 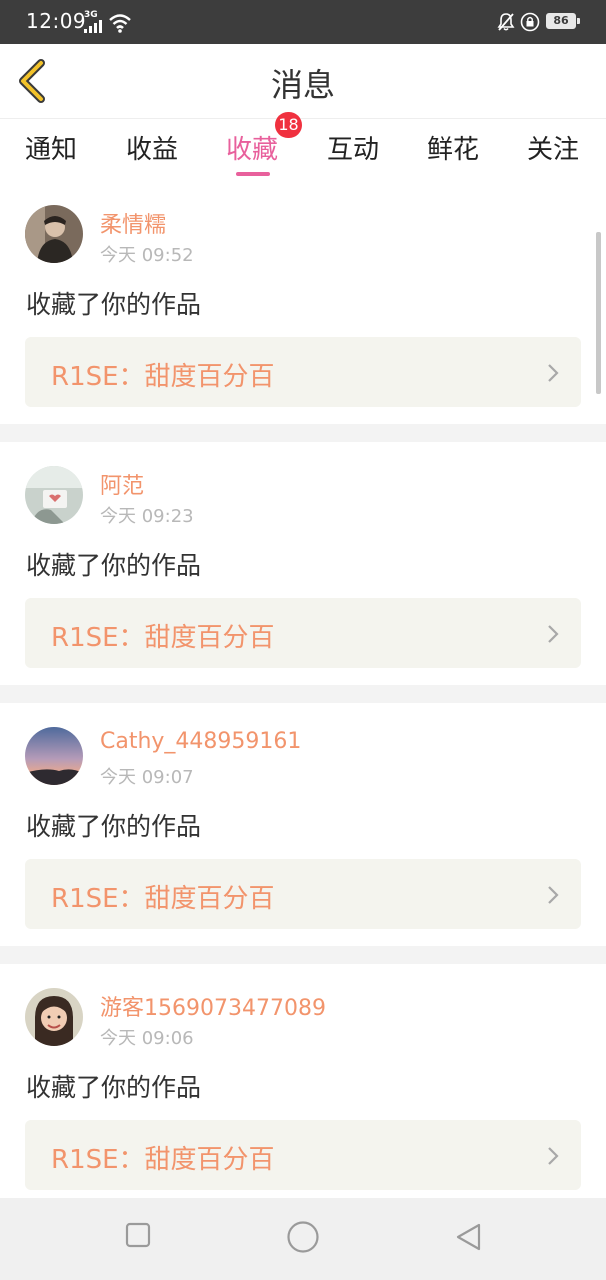 What do you see at coordinates (303, 22) in the screenshot?
I see `status-bar: 12:09 3G 86` at bounding box center [303, 22].